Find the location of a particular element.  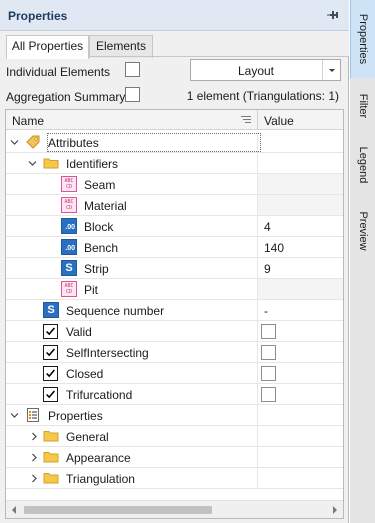

side-tab-properties: Properties is located at coordinates (362, 39).